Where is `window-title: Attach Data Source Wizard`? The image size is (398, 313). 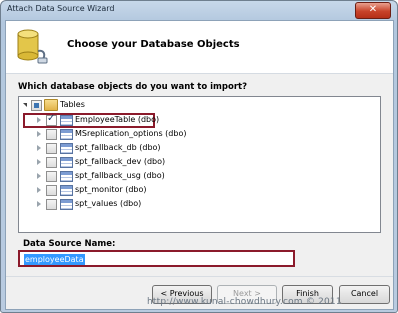
window-title: Attach Data Source Wizard is located at coordinates (61, 8).